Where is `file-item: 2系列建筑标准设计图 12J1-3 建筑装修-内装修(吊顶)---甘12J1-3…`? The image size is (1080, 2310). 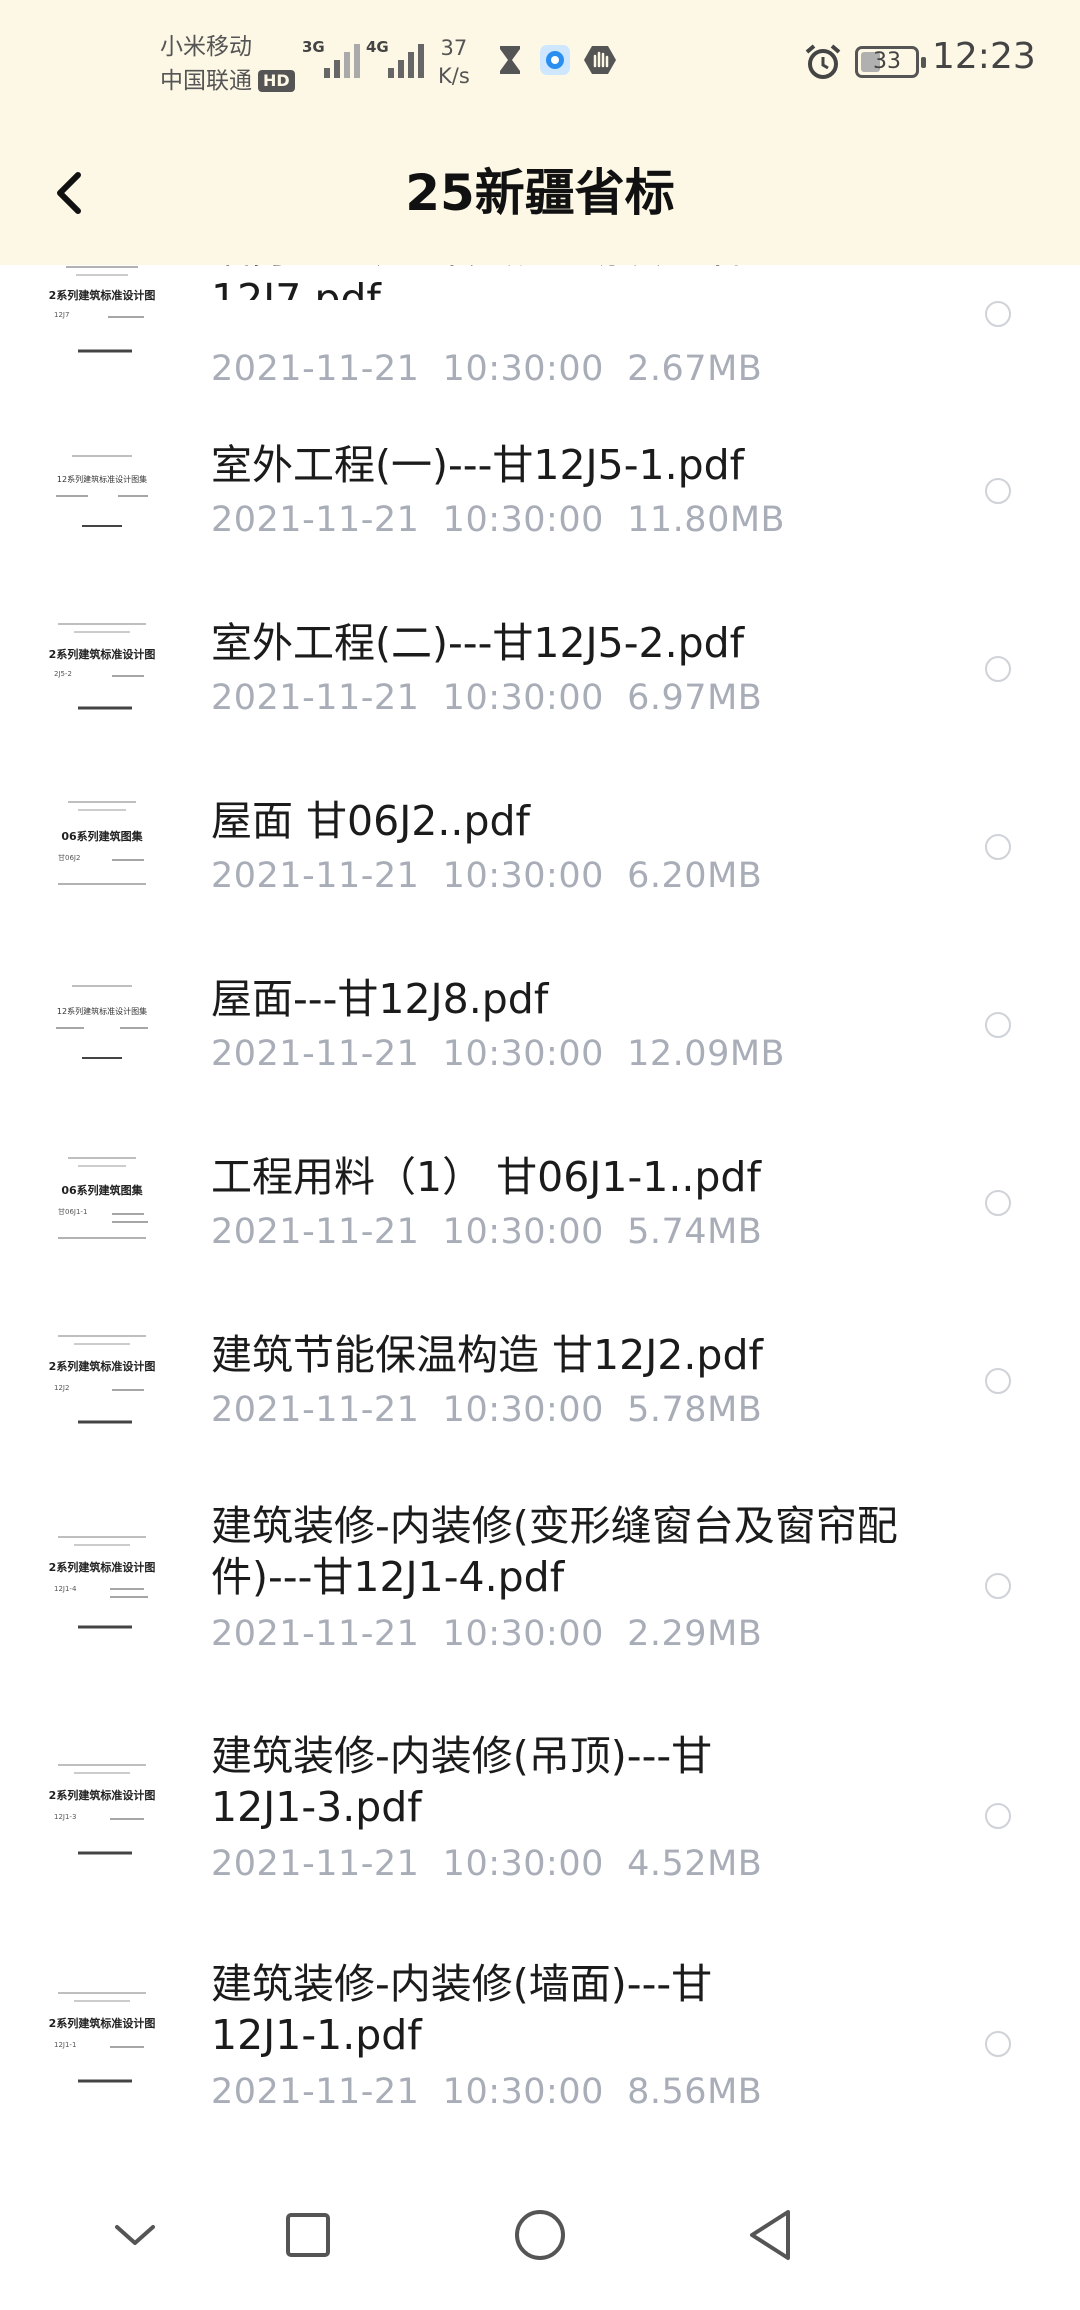
file-item: 2系列建筑标准设计图 12J1-3 建筑装修-内装修(吊顶)---甘12J1-3… is located at coordinates (540, 1817).